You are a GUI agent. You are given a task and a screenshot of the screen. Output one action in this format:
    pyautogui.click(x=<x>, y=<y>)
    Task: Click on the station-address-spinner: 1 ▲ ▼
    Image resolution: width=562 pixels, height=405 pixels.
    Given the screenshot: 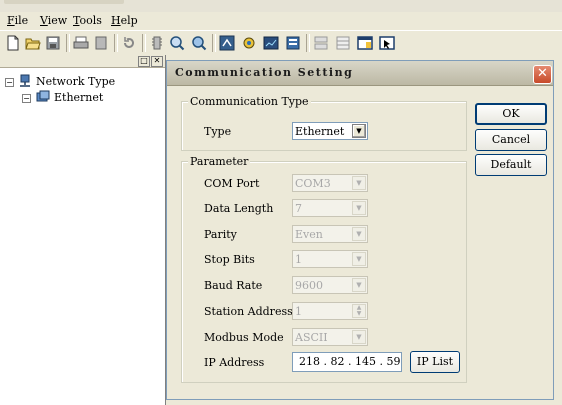 What is the action you would take?
    pyautogui.click(x=330, y=311)
    